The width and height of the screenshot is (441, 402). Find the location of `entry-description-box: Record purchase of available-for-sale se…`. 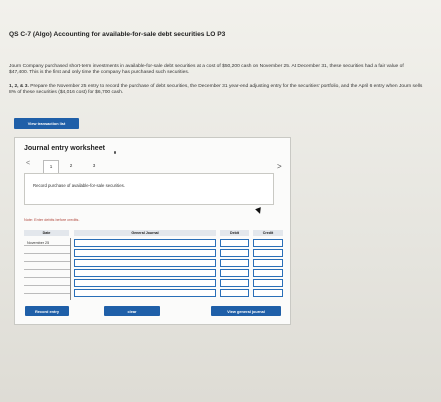

entry-description-box: Record purchase of available-for-sale se… is located at coordinates (149, 189).